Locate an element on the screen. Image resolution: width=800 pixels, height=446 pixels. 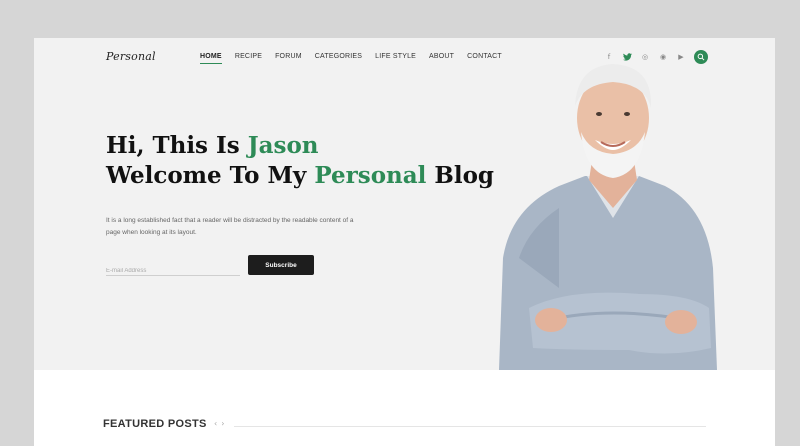
prev-arrow-icon: ‹ is located at coordinates (215, 423).